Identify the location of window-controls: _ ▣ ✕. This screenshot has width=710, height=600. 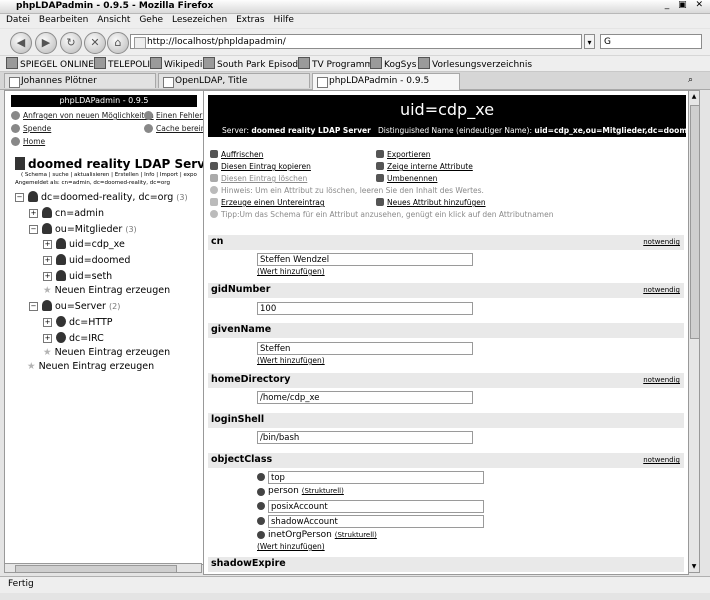
(685, 5).